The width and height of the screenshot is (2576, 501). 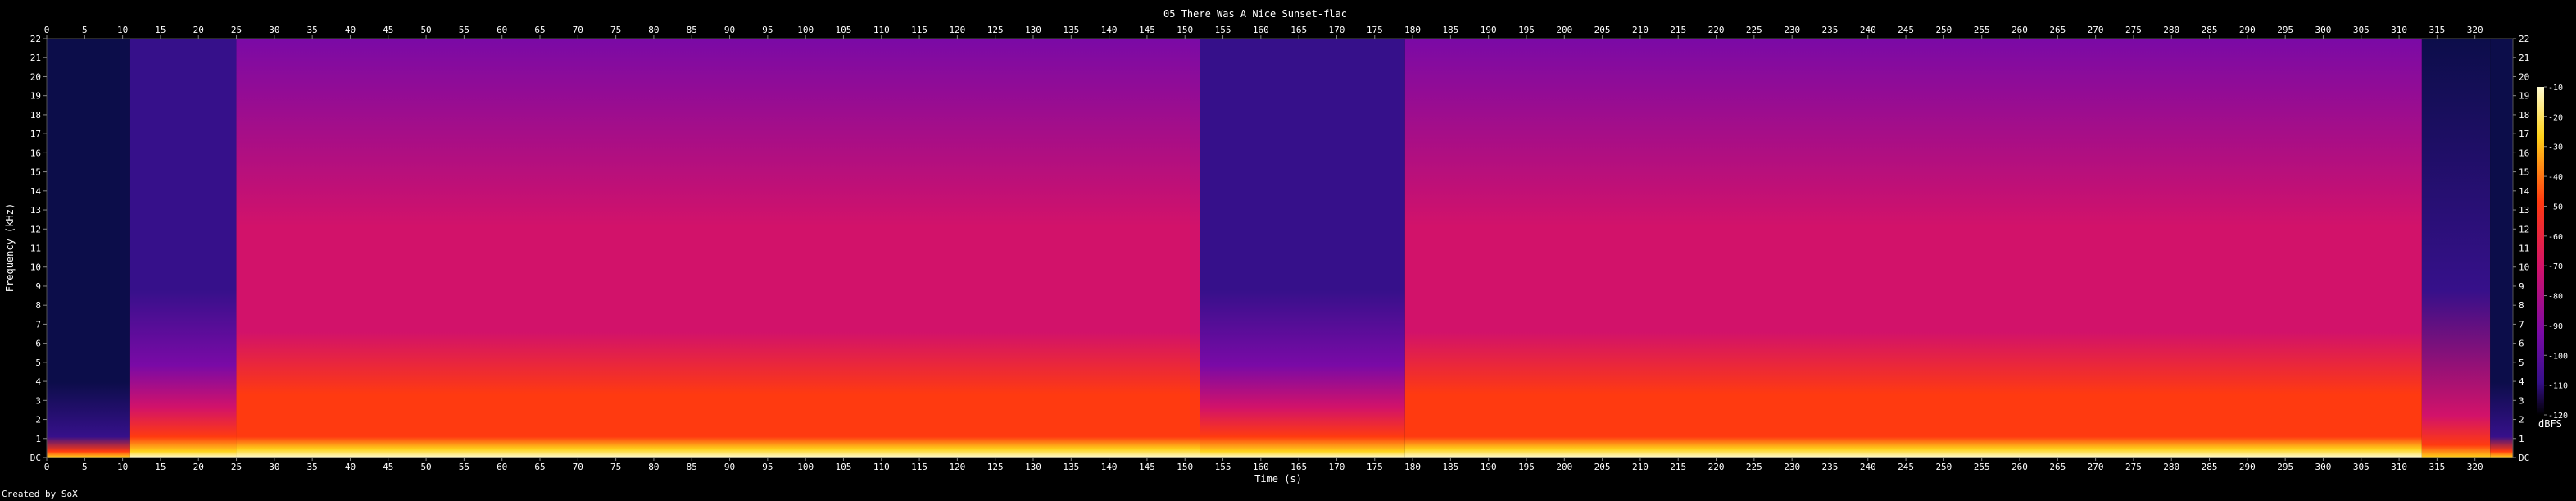 What do you see at coordinates (2524, 153) in the screenshot?
I see `y-tick-label-right: 16` at bounding box center [2524, 153].